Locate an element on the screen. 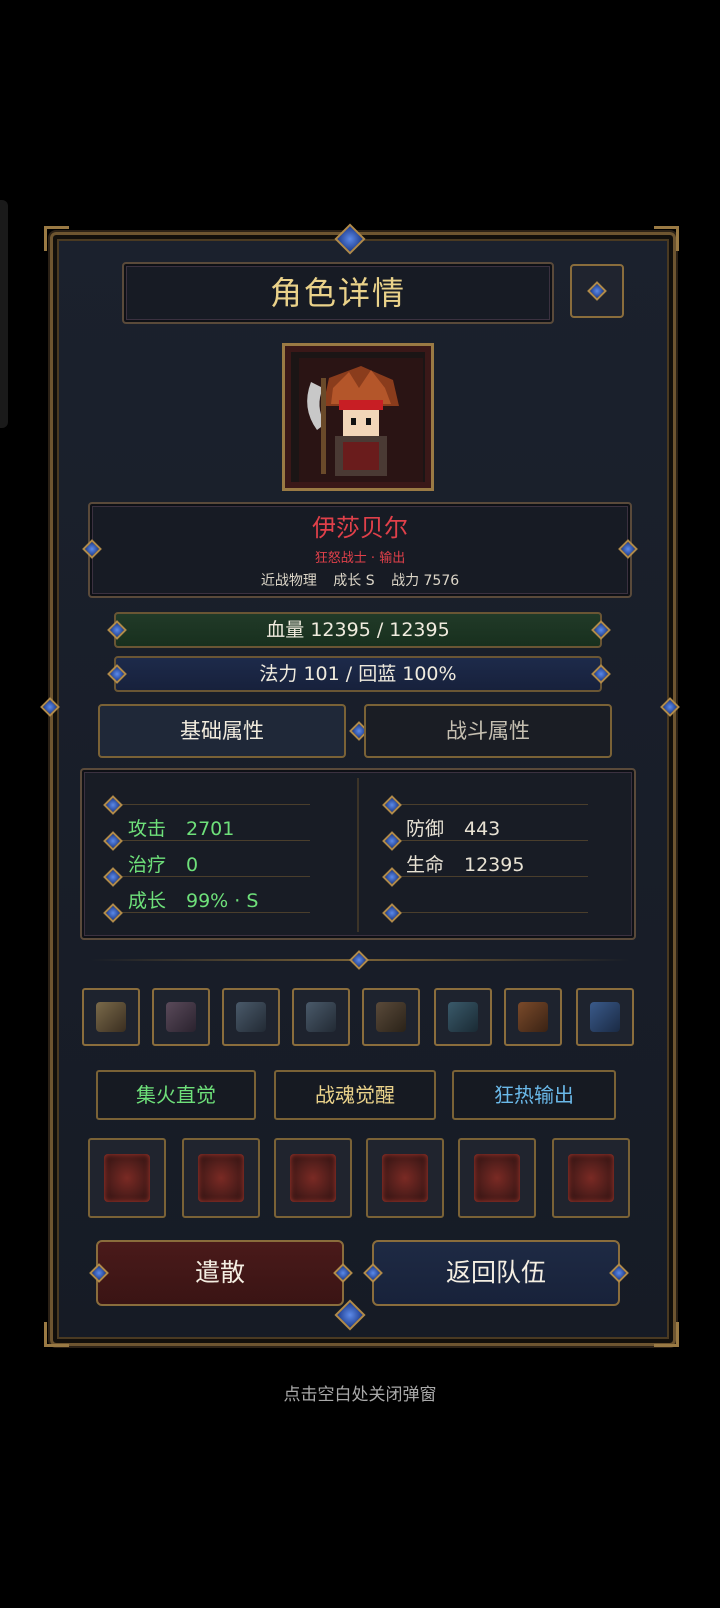 This screenshot has height=1608, width=720. hero-class-role: 狂怒战士 · 输出 is located at coordinates (360, 558).